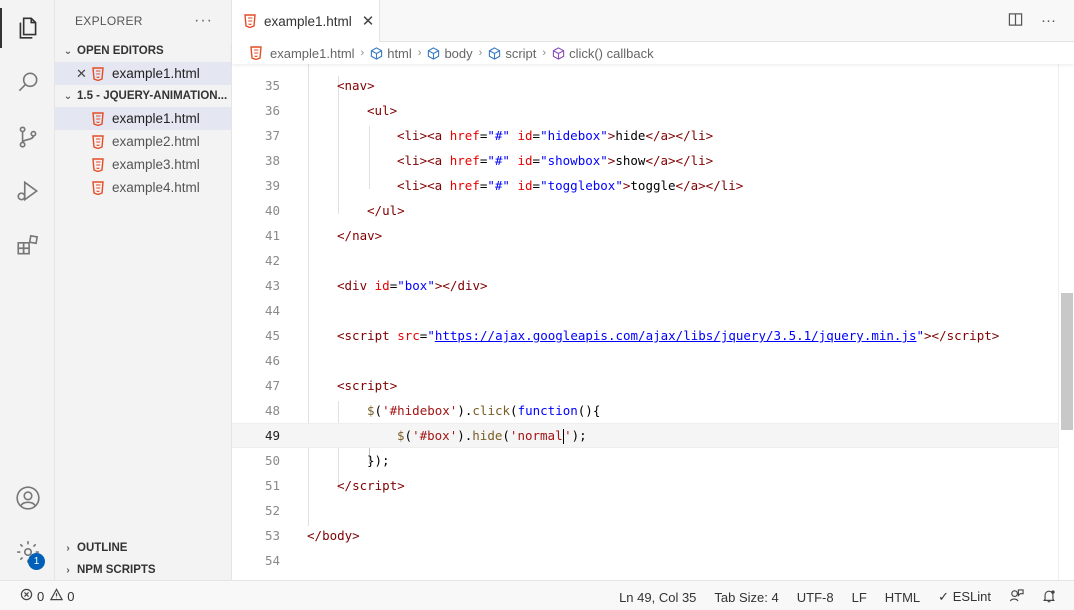  I want to click on code-token: div, so click(469, 285).